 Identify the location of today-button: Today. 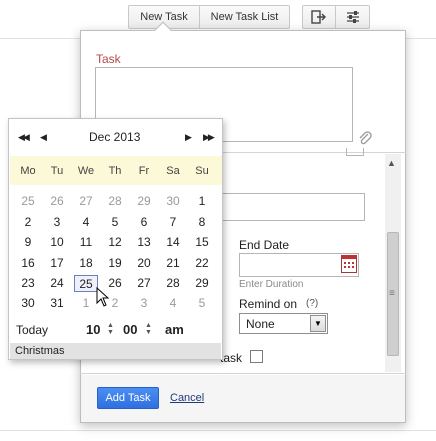
(32, 330).